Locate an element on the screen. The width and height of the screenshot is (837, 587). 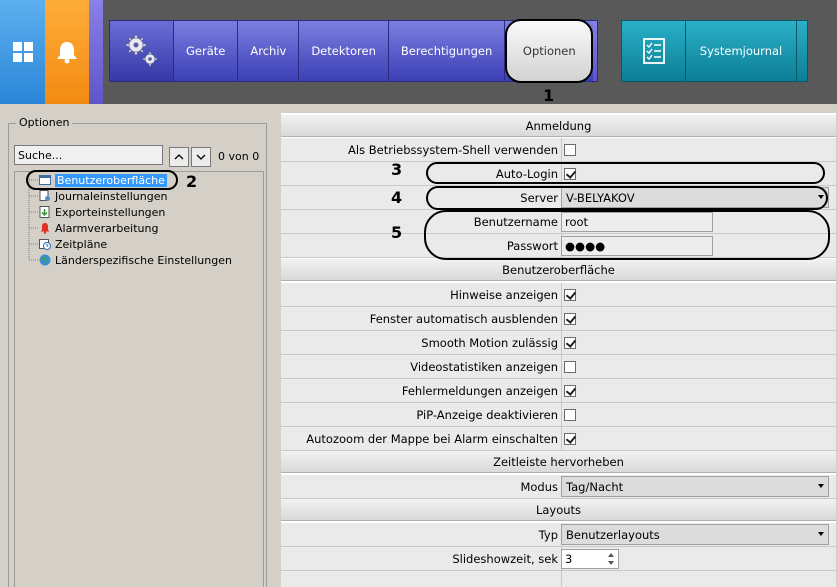
row-slideshow: Slideshowzeit, sek 3 is located at coordinates (558, 559).